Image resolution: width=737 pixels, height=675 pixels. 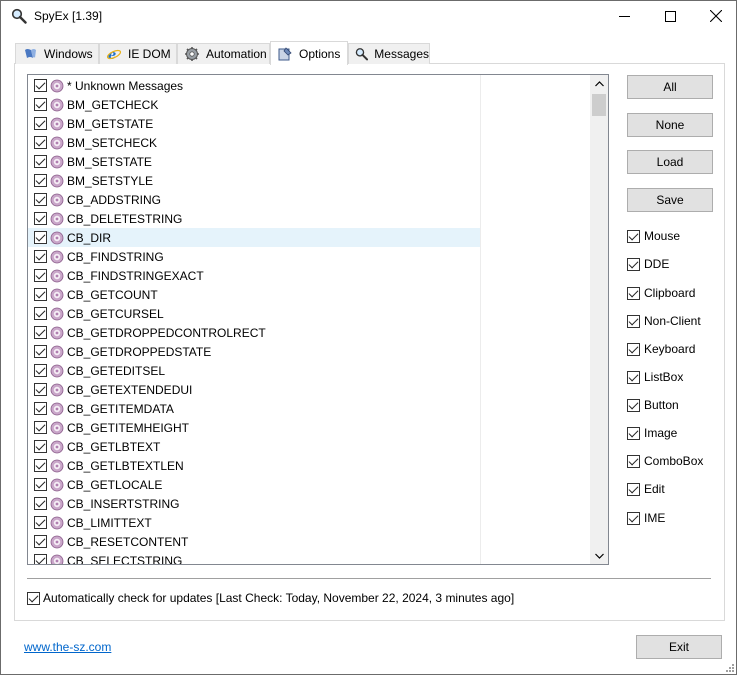 What do you see at coordinates (599, 319) in the screenshot?
I see `vertical-scrollbar` at bounding box center [599, 319].